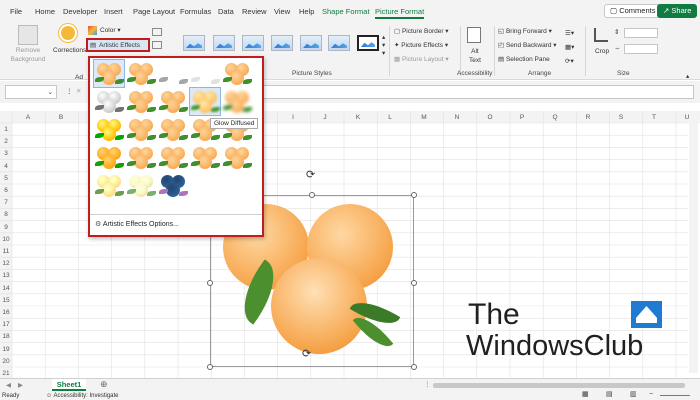 This screenshot has height=400, width=700. What do you see at coordinates (6, 190) in the screenshot?
I see `row-header-6: 6` at bounding box center [6, 190].